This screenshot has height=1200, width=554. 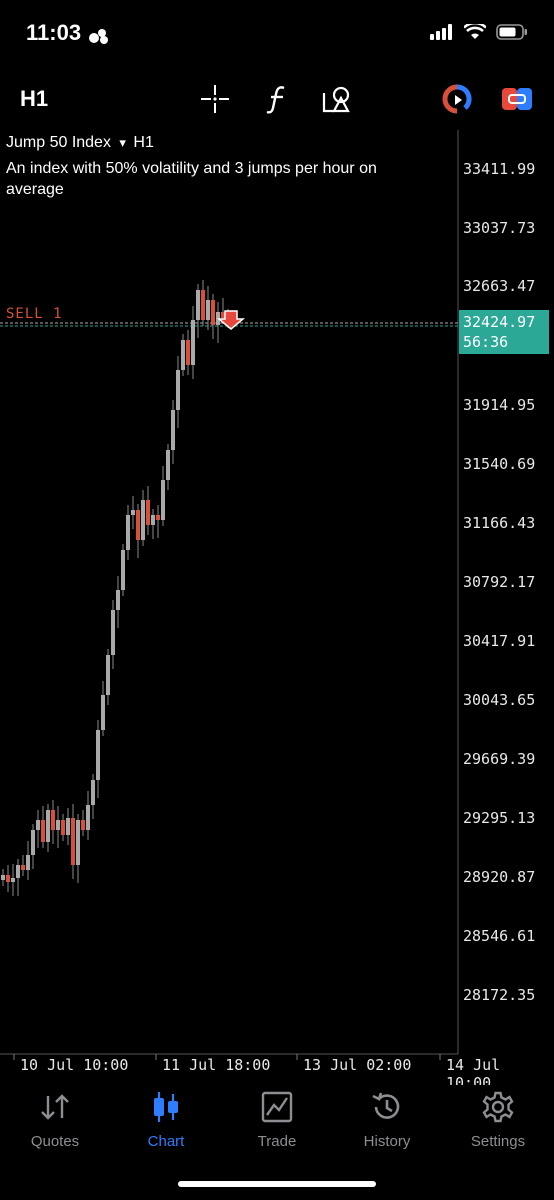 I want to click on chart-toolbar: H1, so click(x=277, y=99).